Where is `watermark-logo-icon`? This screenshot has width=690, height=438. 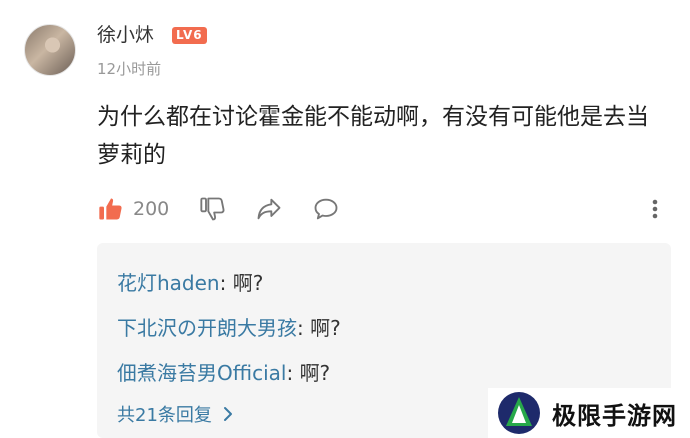
watermark-logo-icon is located at coordinates (519, 413).